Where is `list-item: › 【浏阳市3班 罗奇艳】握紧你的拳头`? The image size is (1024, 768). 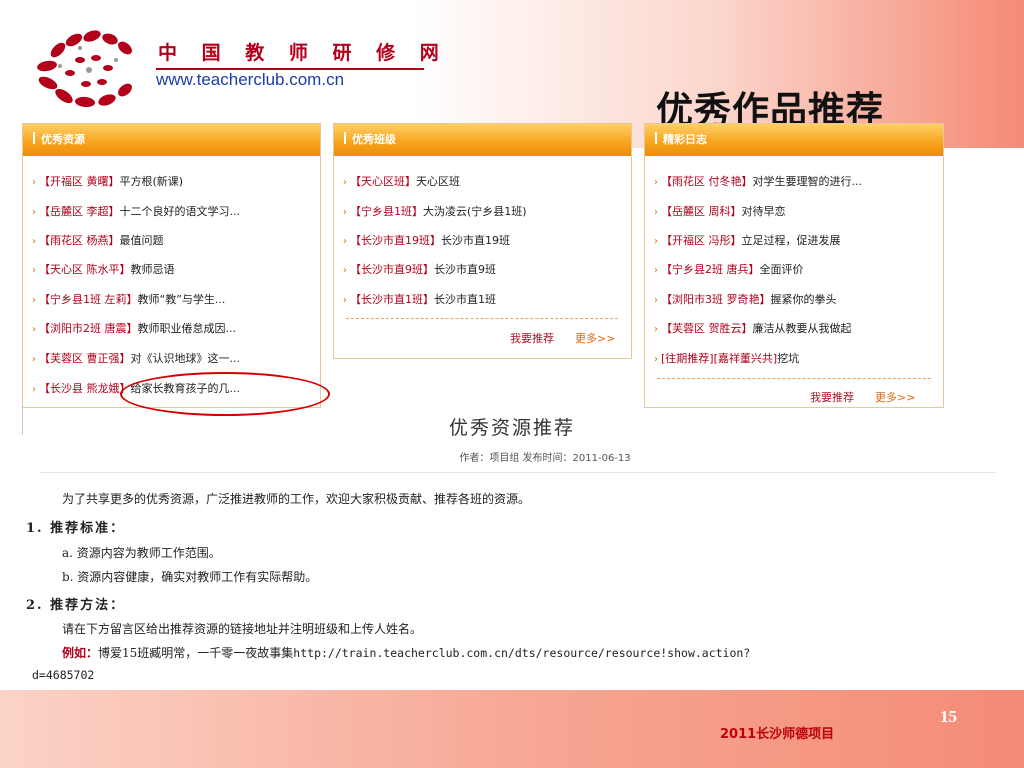 list-item: › 【浏阳市3班 罗奇艳】握紧你的拳头 is located at coordinates (745, 300).